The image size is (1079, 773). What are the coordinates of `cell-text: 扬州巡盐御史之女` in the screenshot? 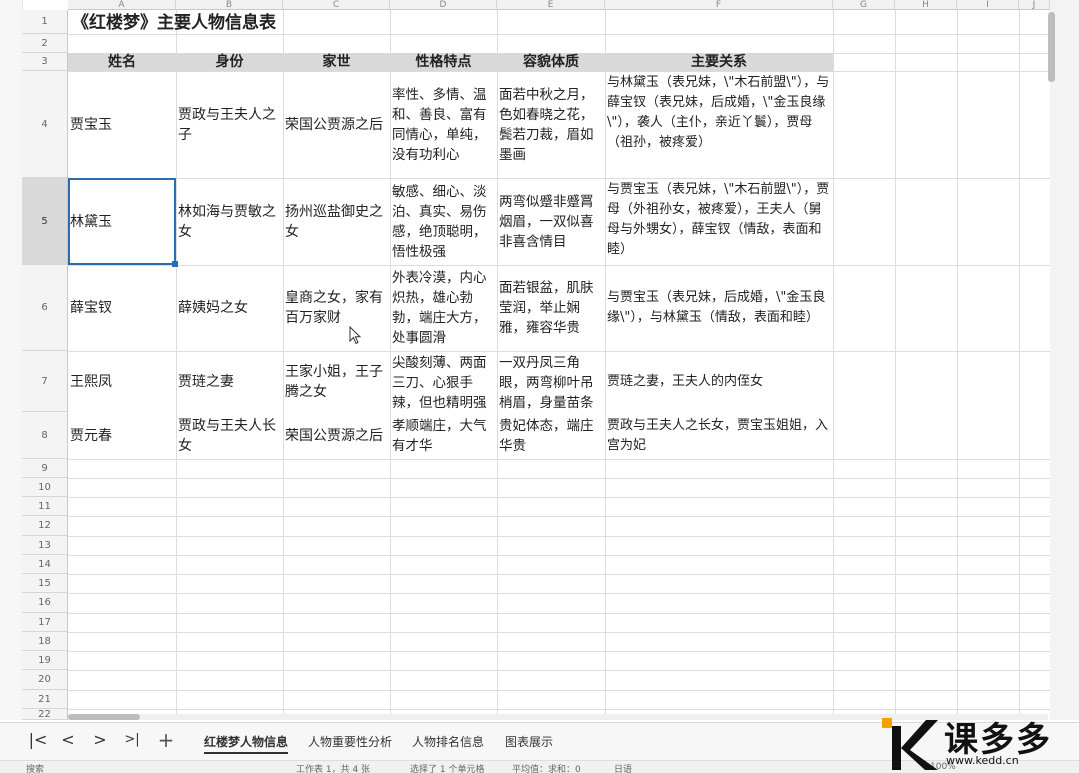 It's located at (334, 221).